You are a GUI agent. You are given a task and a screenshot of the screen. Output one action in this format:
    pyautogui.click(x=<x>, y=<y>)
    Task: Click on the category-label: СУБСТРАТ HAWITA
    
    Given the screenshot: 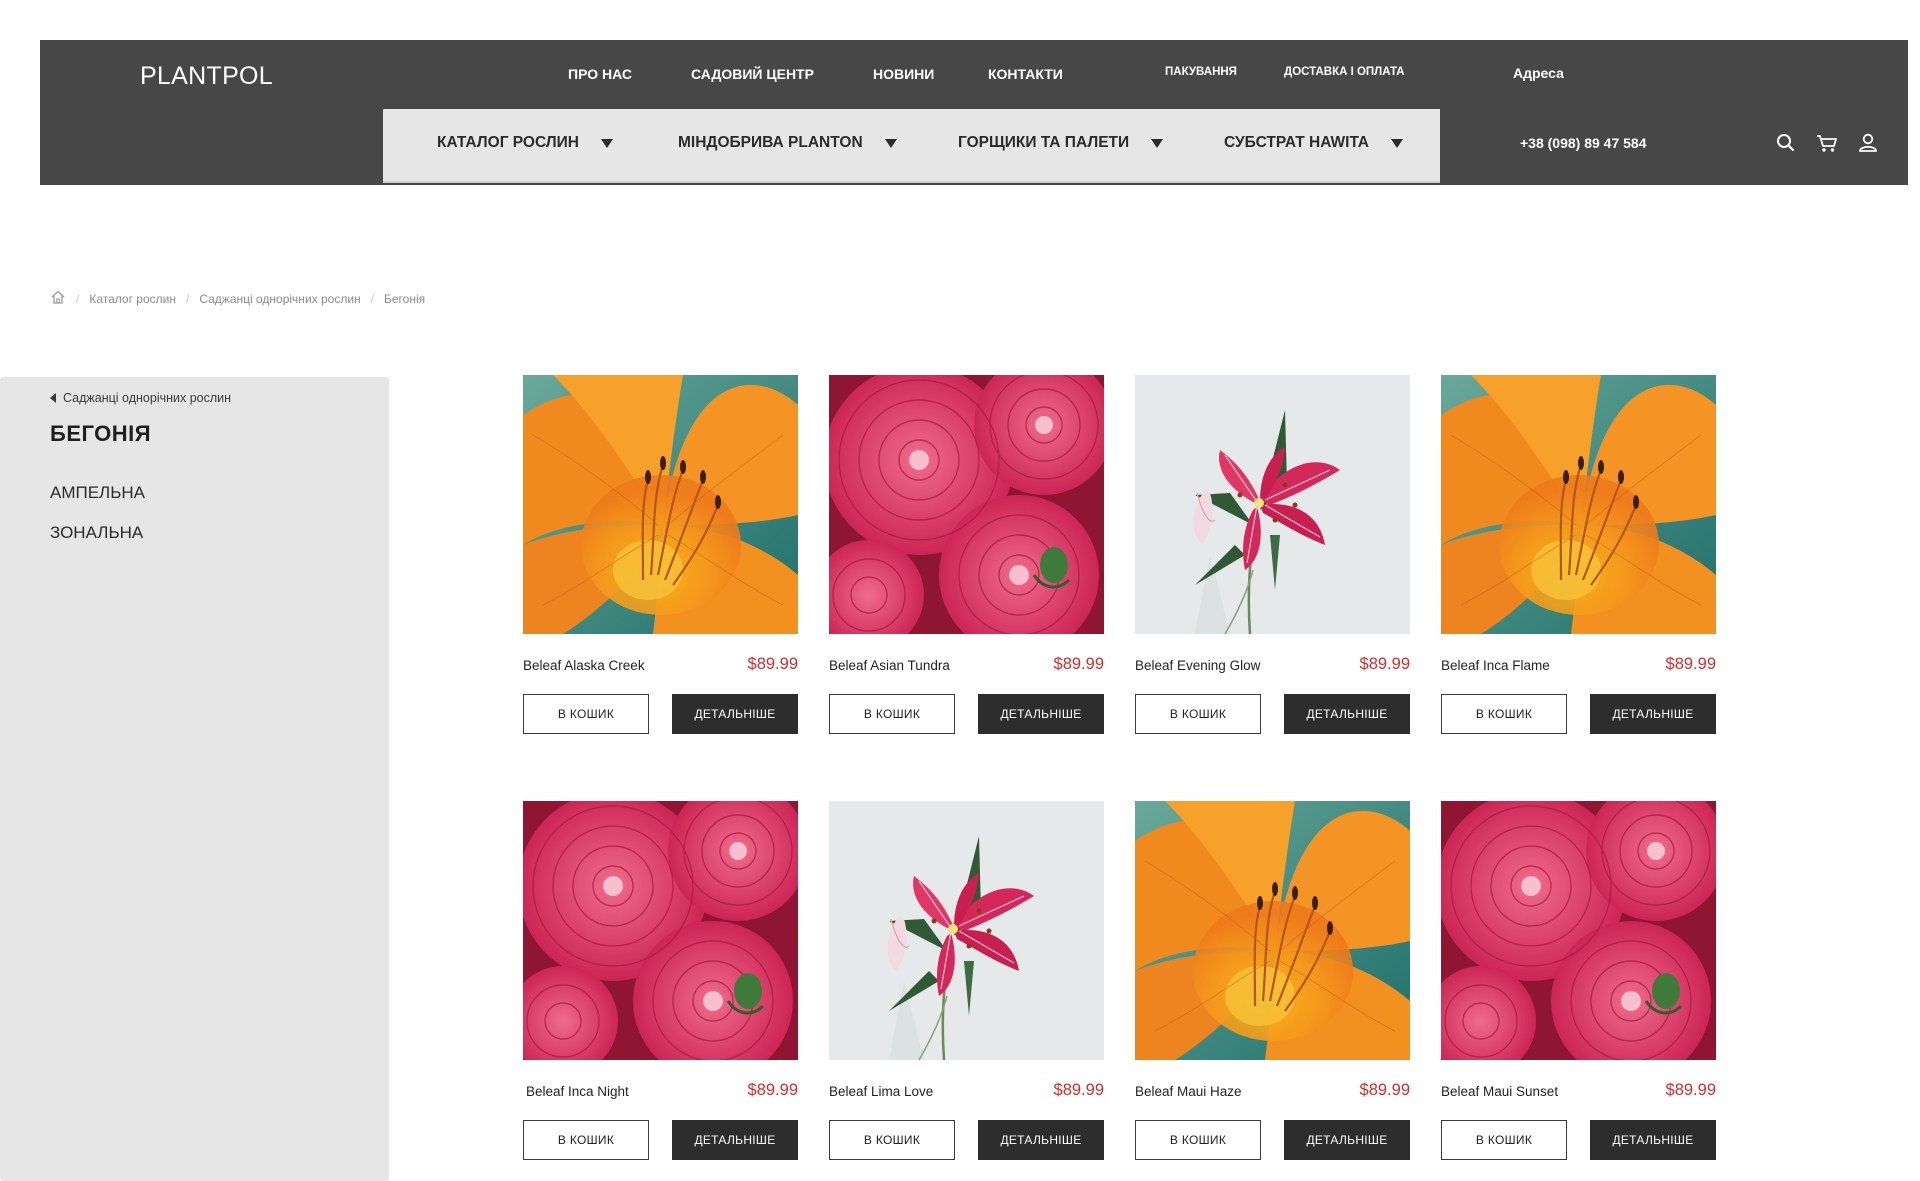 What is the action you would take?
    pyautogui.click(x=1296, y=142)
    